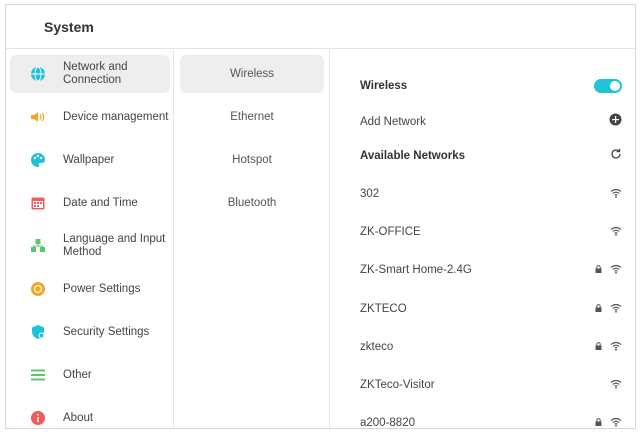 This screenshot has height=437, width=641. Describe the element at coordinates (114, 245) in the screenshot. I see `sidebar-item-label: Language and Input Method` at that location.